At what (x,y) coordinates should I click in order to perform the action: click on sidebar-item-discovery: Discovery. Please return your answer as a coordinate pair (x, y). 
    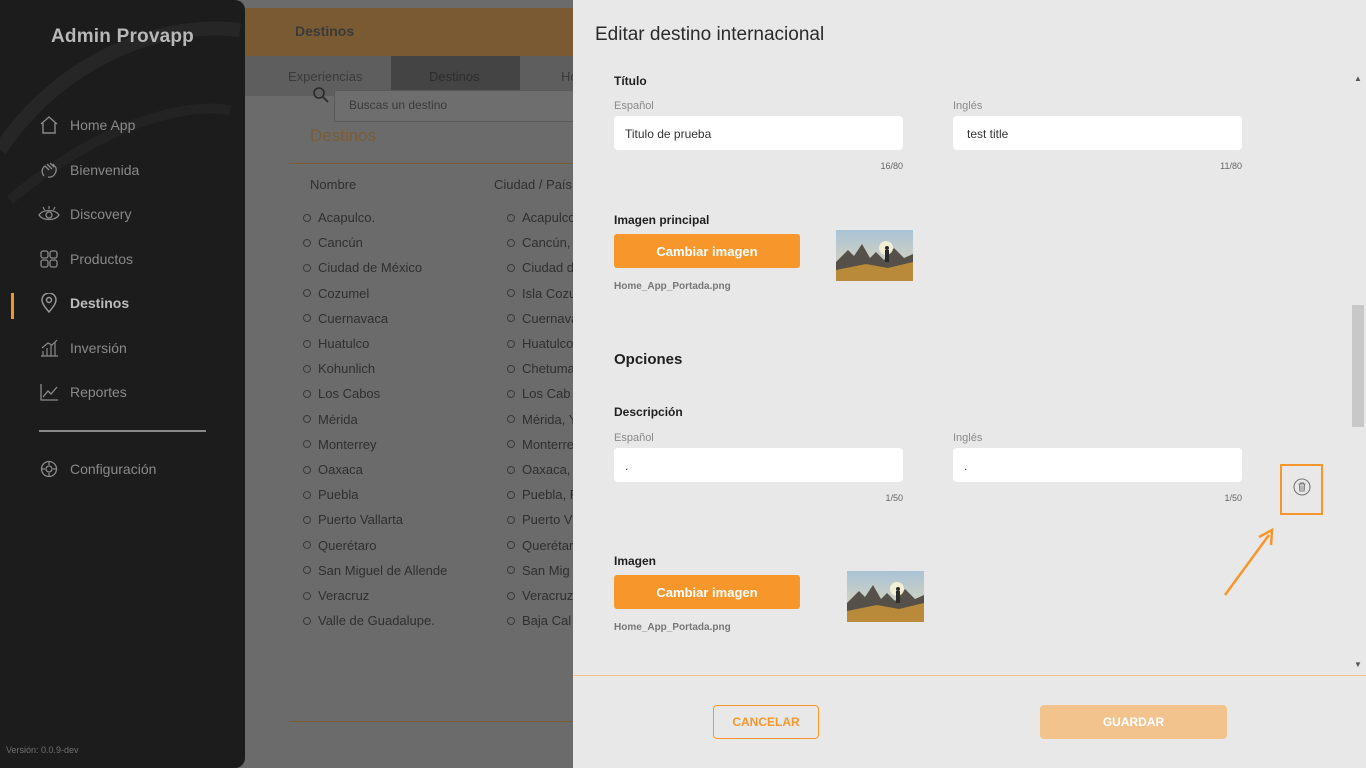
    Looking at the image, I should click on (84, 214).